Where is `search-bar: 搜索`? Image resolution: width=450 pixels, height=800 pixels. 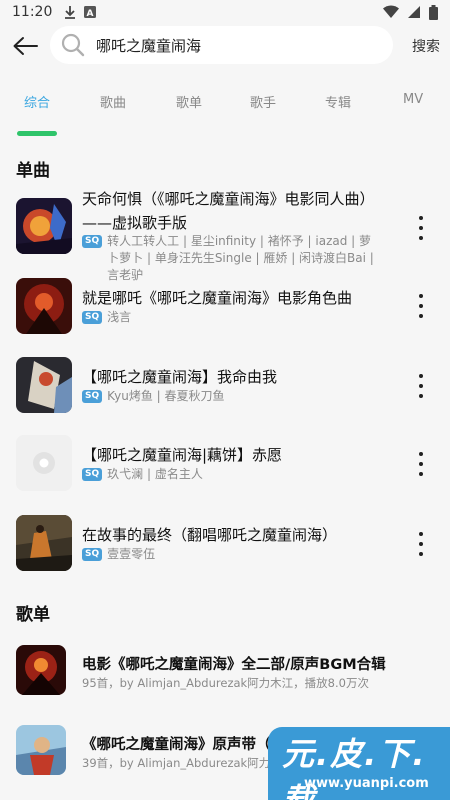 search-bar: 搜索 is located at coordinates (225, 46).